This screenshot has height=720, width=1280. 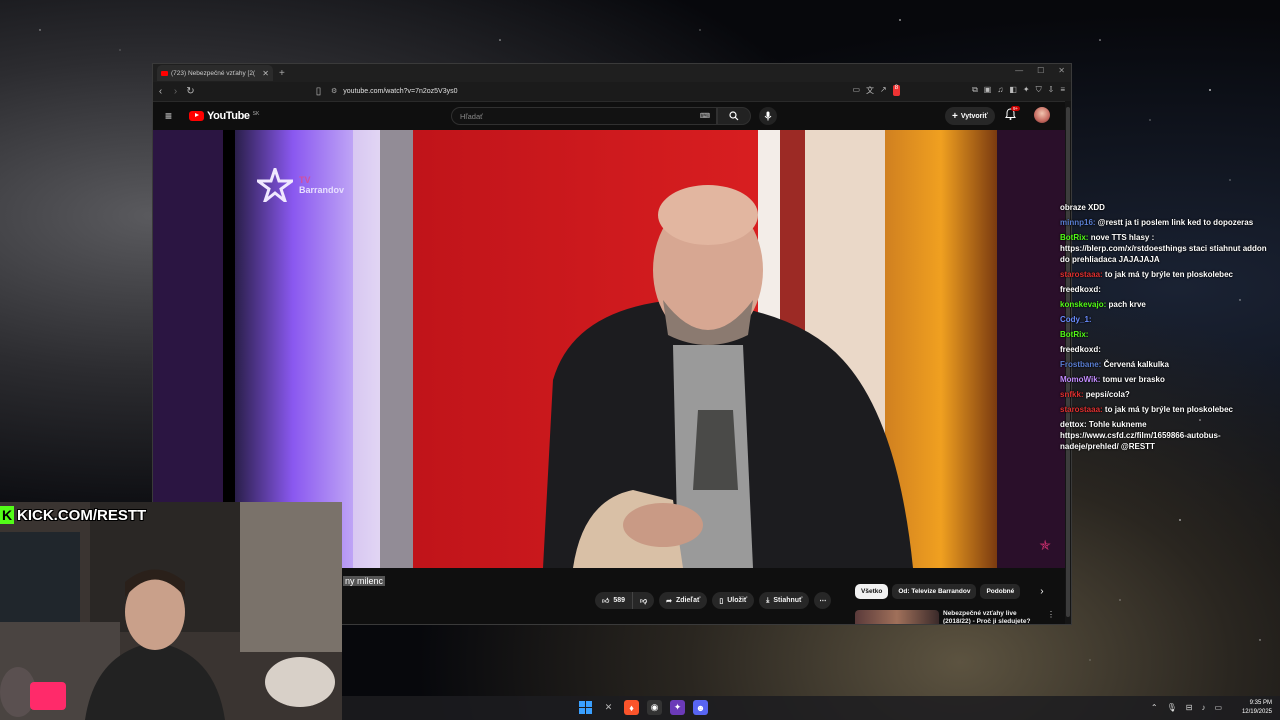 I want to click on like-count: 589, so click(x=619, y=600).